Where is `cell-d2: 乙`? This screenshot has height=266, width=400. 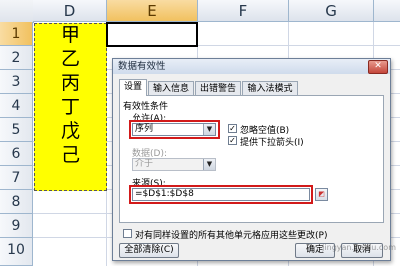
cell-d2: 乙 is located at coordinates (70, 58).